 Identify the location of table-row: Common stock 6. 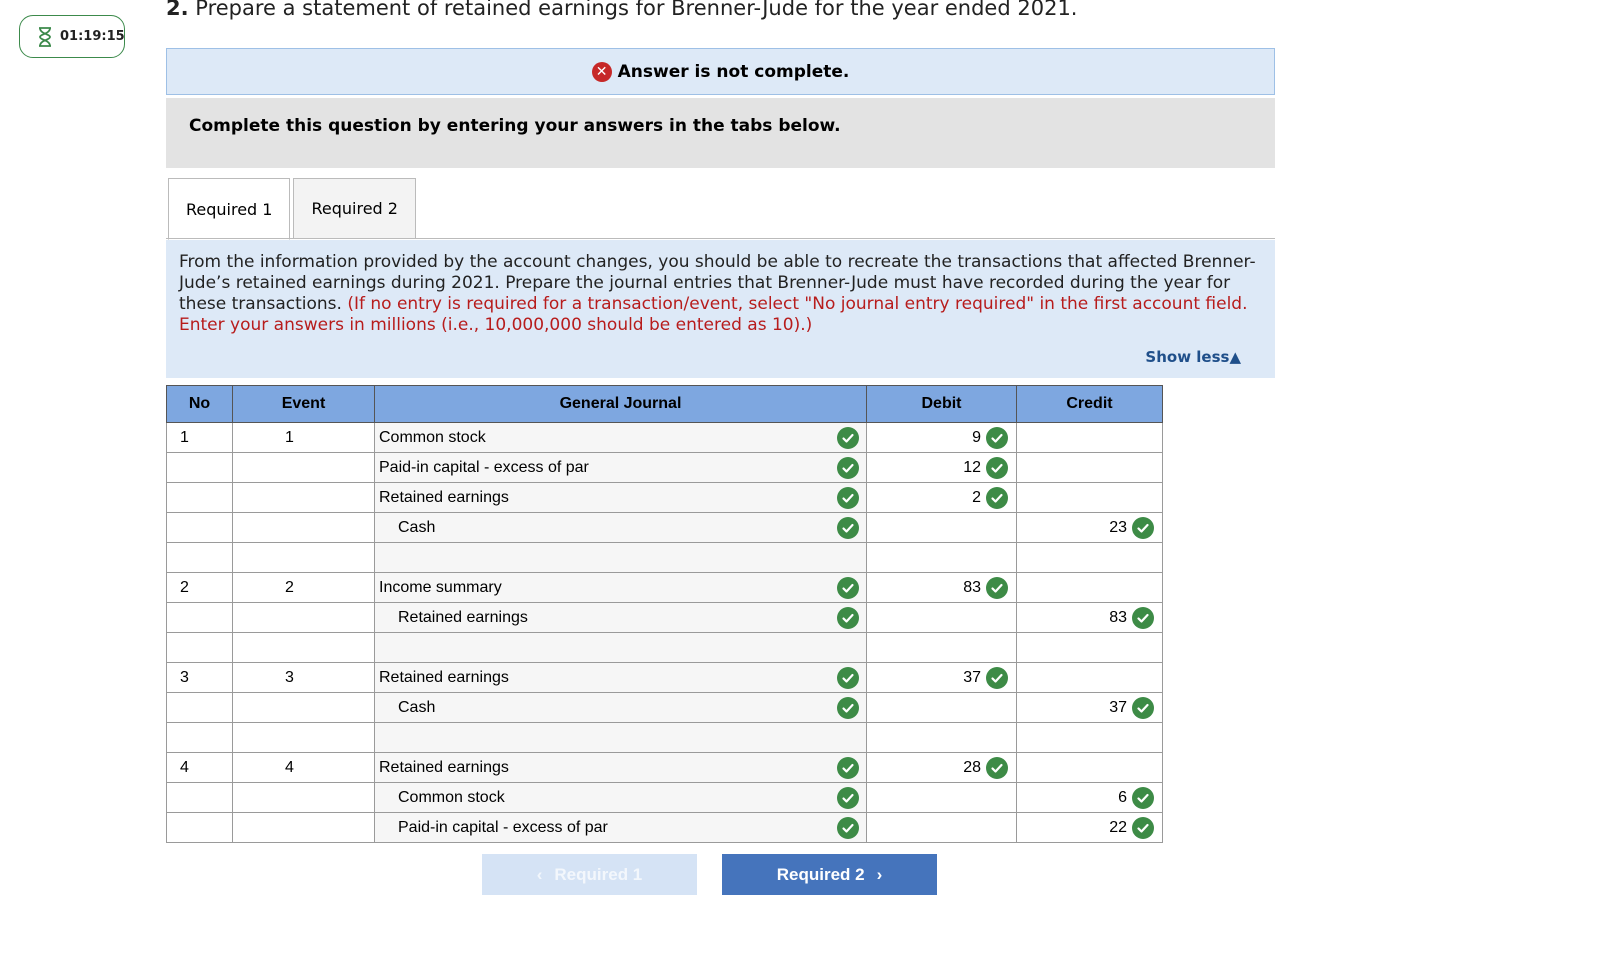
(664, 797).